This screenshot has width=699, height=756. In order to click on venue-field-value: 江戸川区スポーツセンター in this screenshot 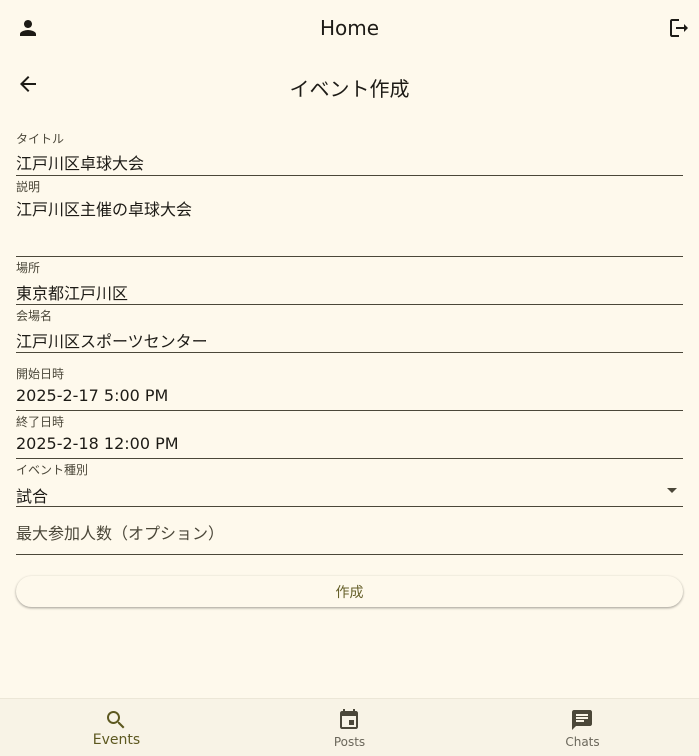, I will do `click(112, 341)`.